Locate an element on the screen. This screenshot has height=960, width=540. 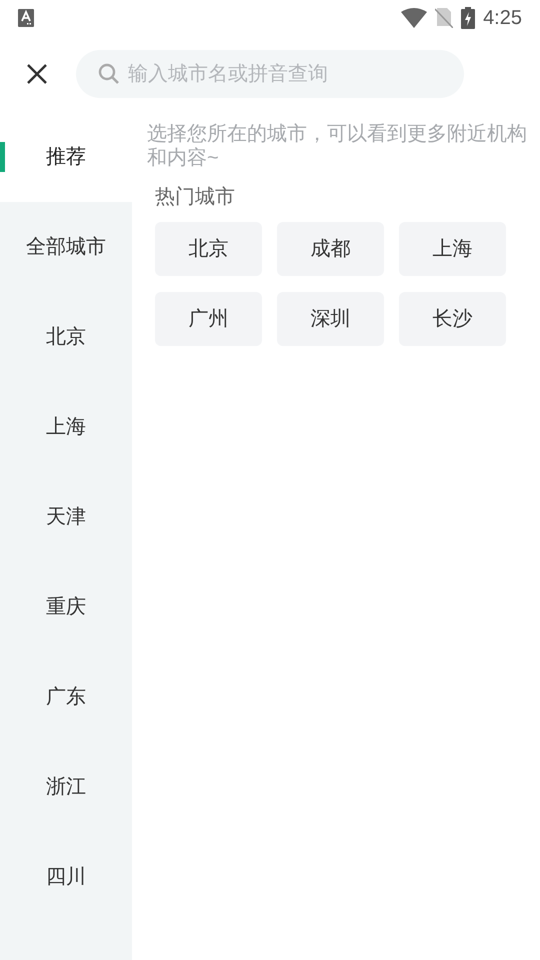
city-button: 深圳 is located at coordinates (330, 319).